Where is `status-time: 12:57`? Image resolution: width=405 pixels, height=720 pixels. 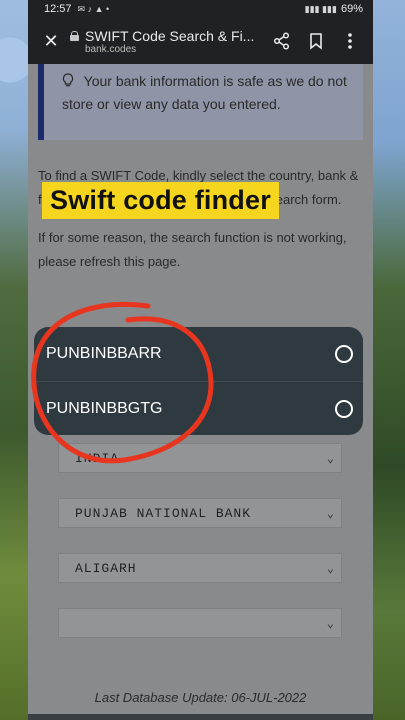 status-time: 12:57 is located at coordinates (58, 9).